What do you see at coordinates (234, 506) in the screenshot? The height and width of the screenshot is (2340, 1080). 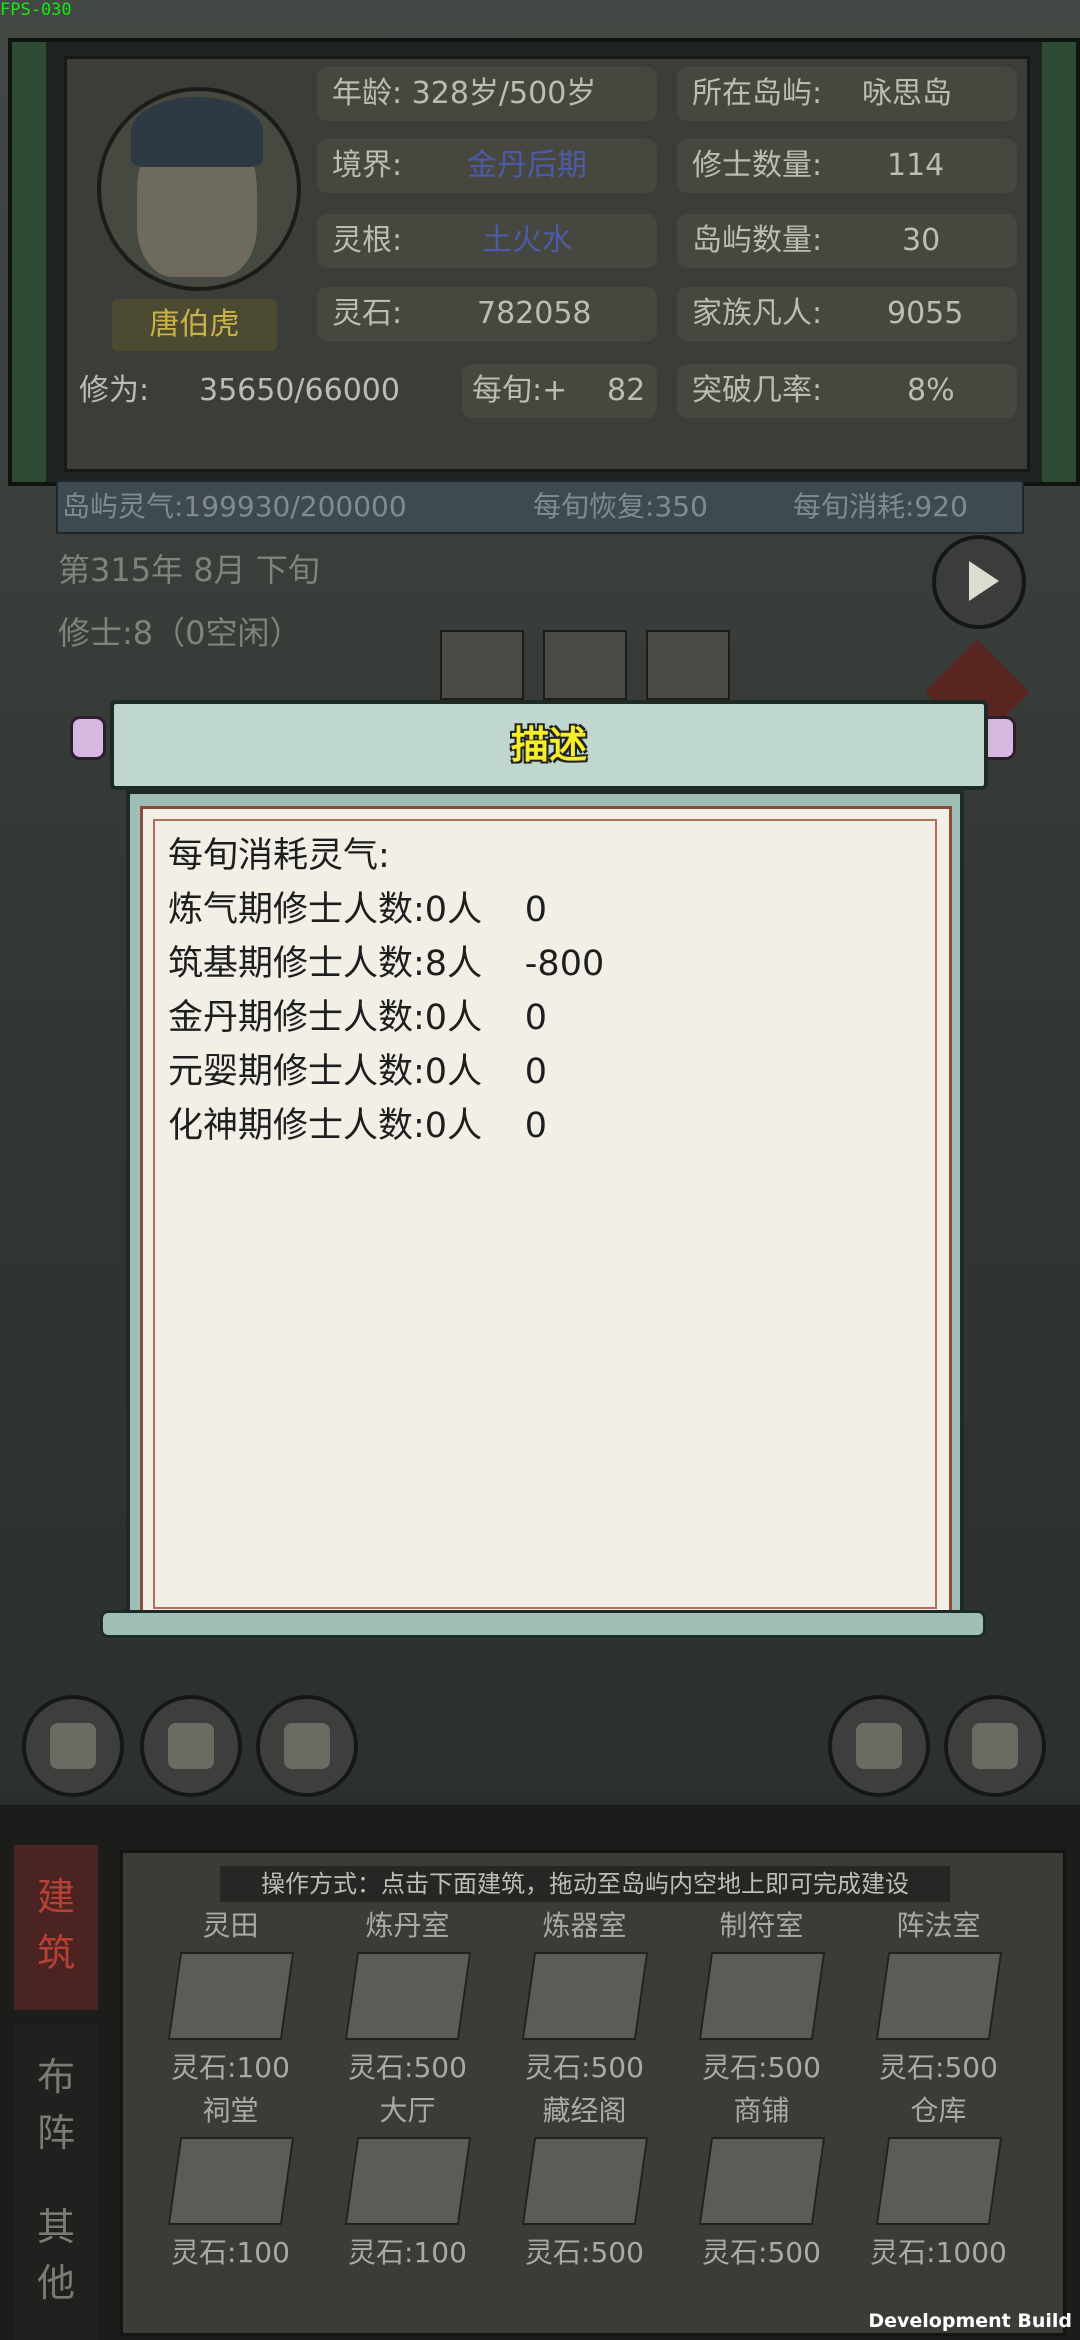 I see `aura-total: 岛屿灵气:199930/200000` at bounding box center [234, 506].